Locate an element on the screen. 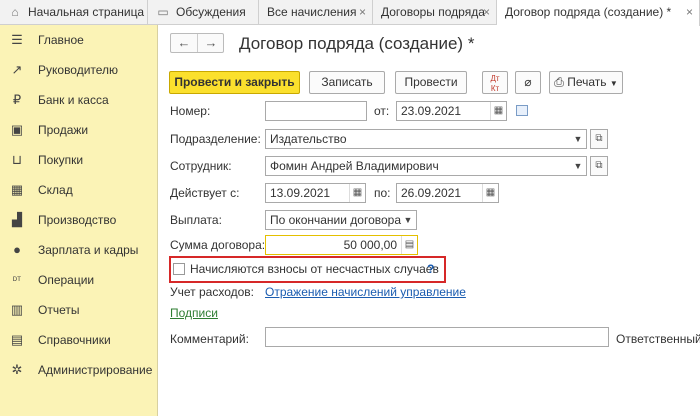  valid-from-field: 13.09.2021 ▦ is located at coordinates (315, 193).